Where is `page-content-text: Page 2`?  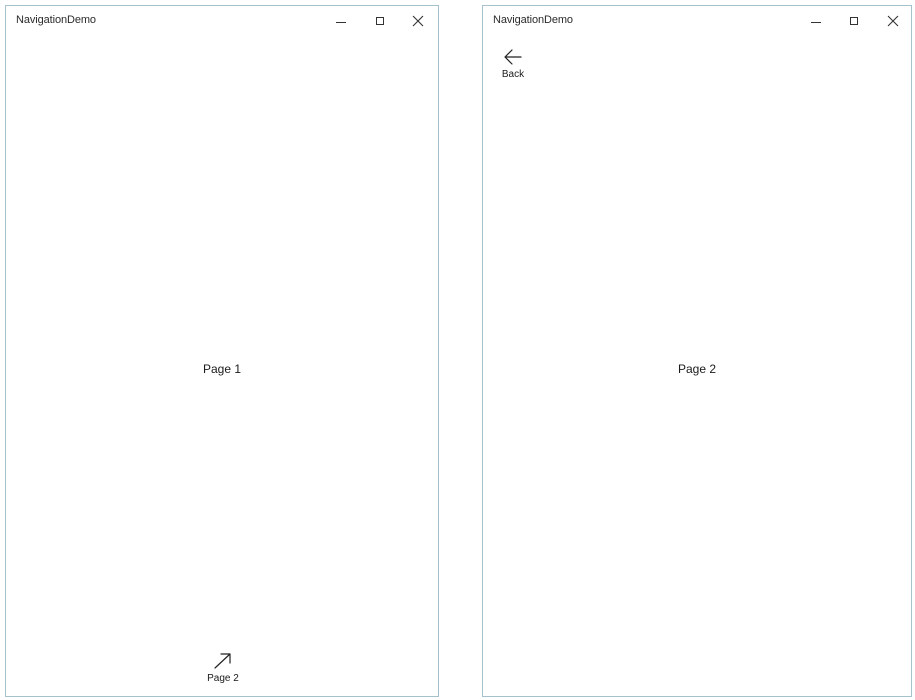
page-content-text: Page 2 is located at coordinates (697, 369).